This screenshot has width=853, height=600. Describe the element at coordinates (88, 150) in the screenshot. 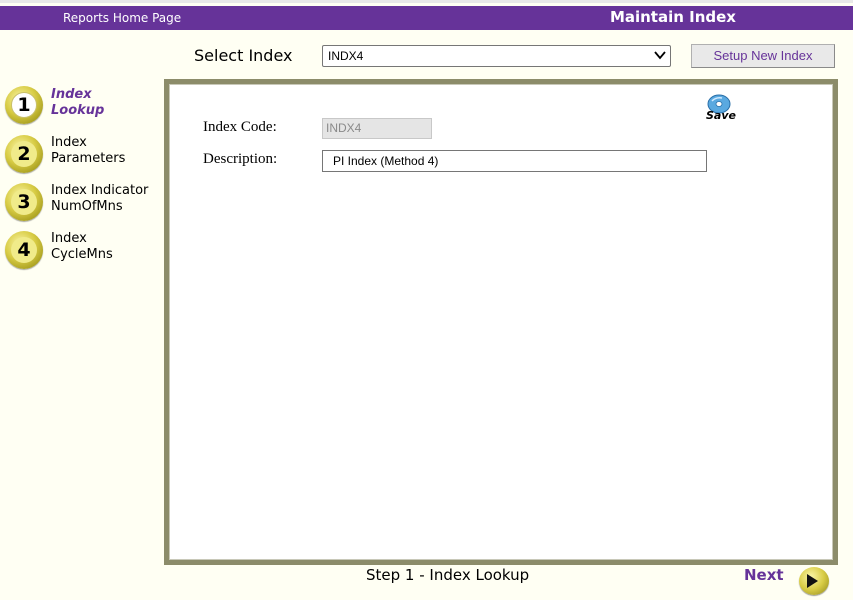

I see `step-2-label: Index Parameters` at that location.